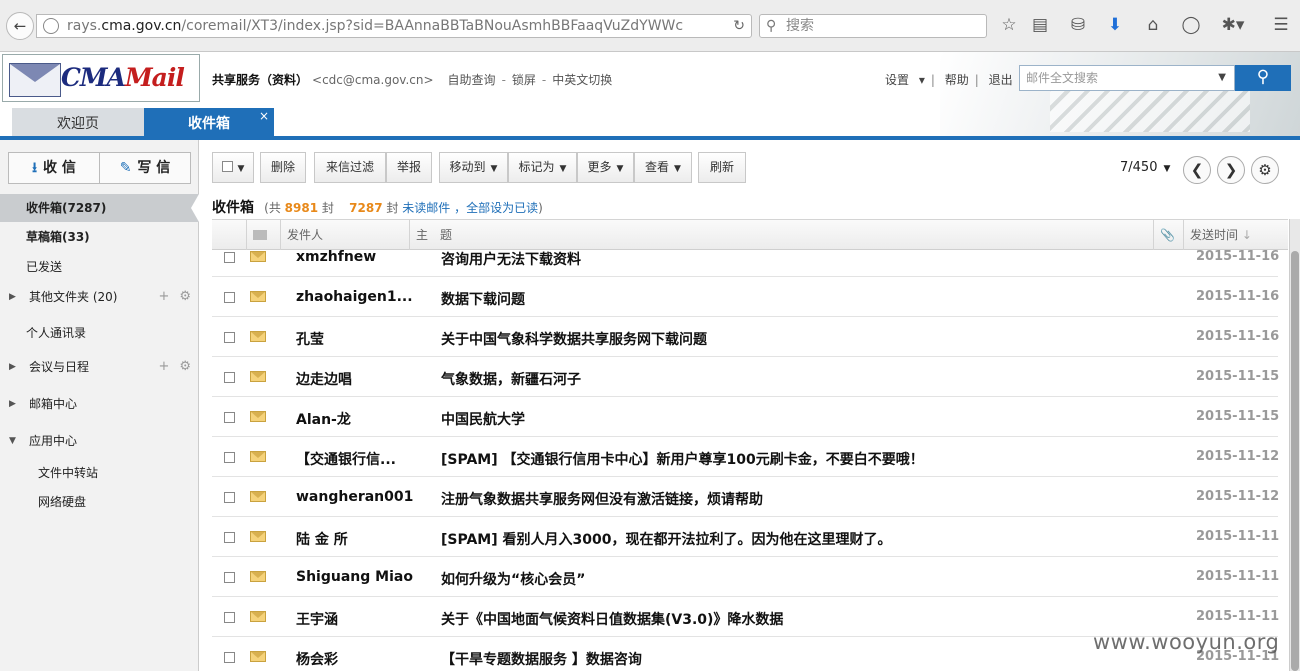 The width and height of the screenshot is (1300, 671). Describe the element at coordinates (745, 377) in the screenshot. I see `mail-row: 边走边唱 气象数据，新疆石河子 2015-11-15` at that location.